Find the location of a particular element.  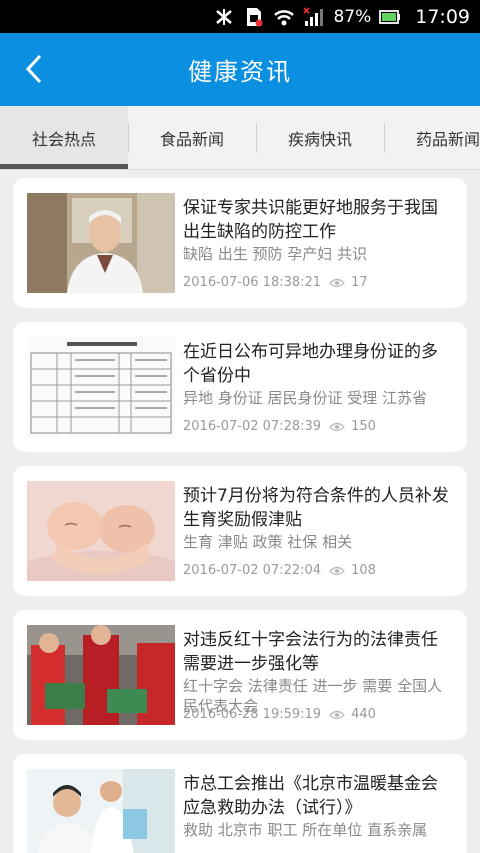

signal-icon is located at coordinates (314, 17).